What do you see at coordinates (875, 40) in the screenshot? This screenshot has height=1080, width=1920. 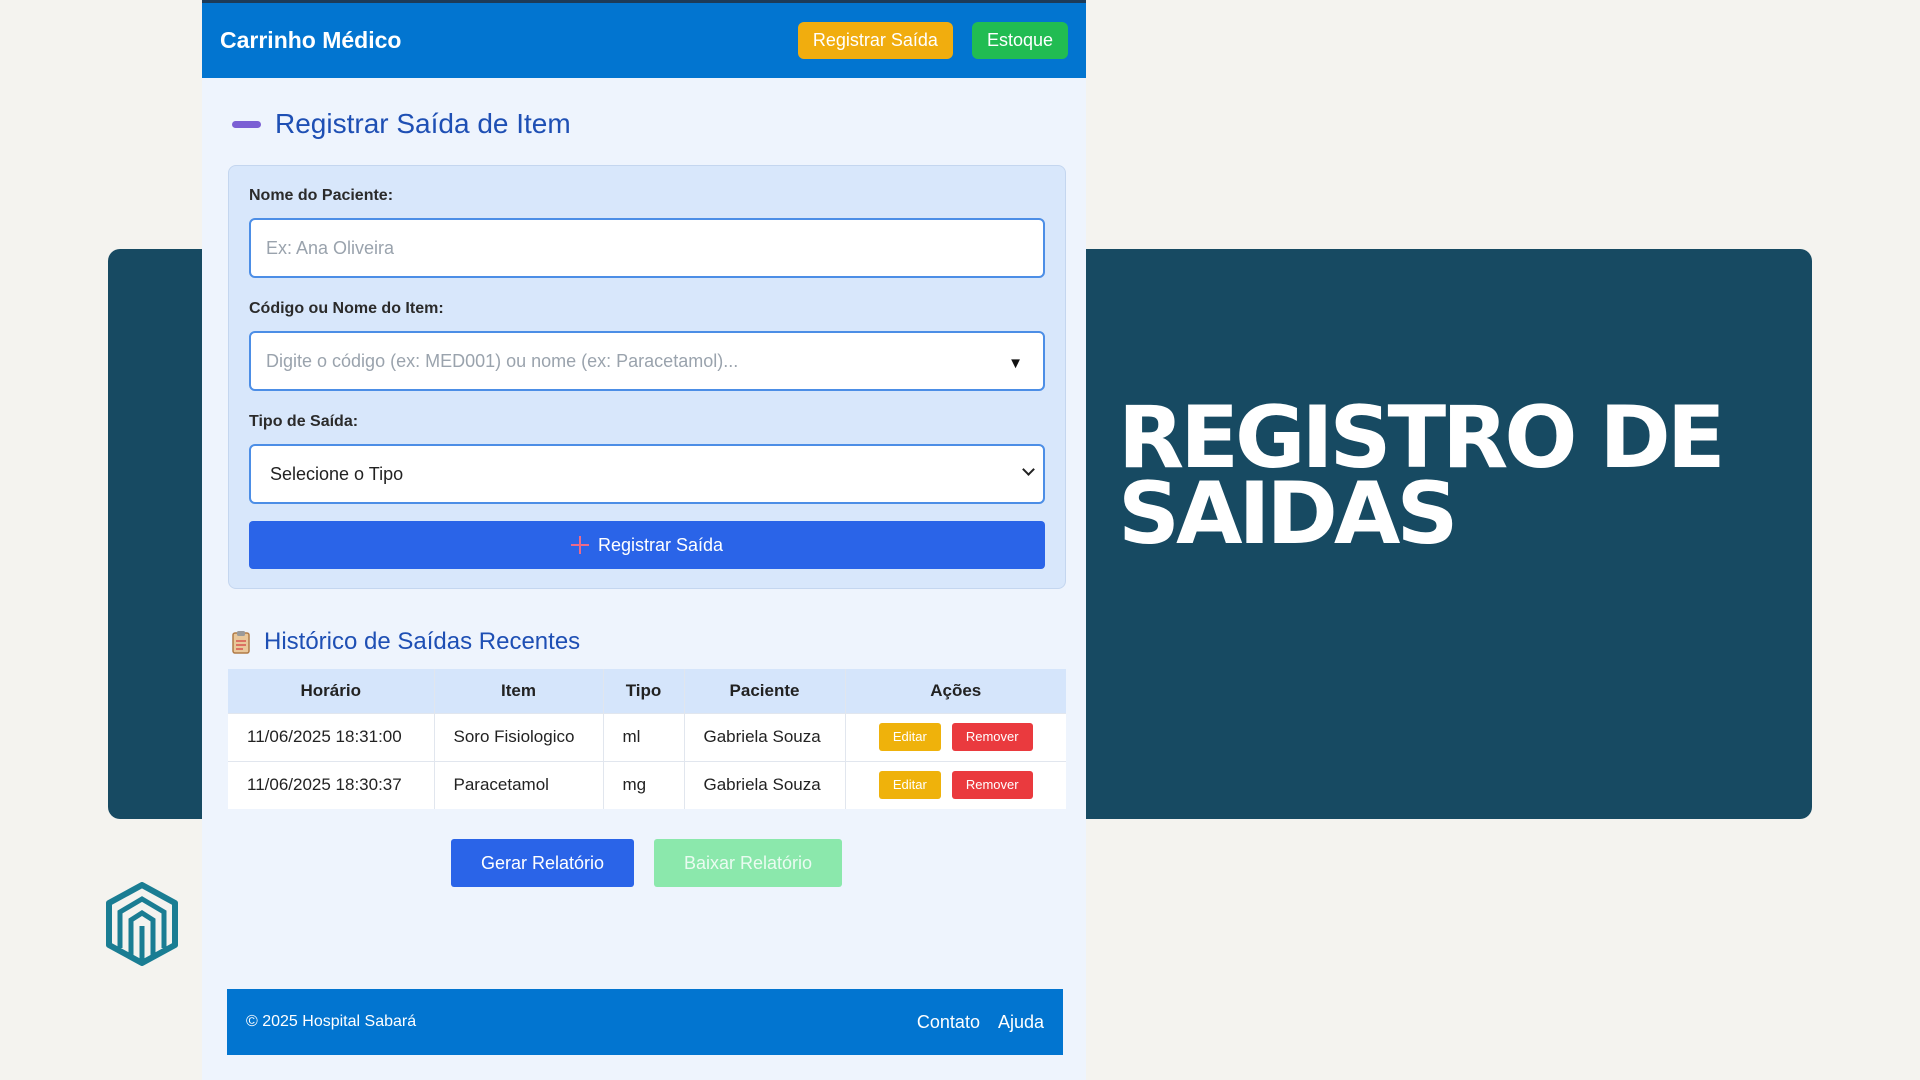 I see `register-exit-nav-button: Registrar Saída` at bounding box center [875, 40].